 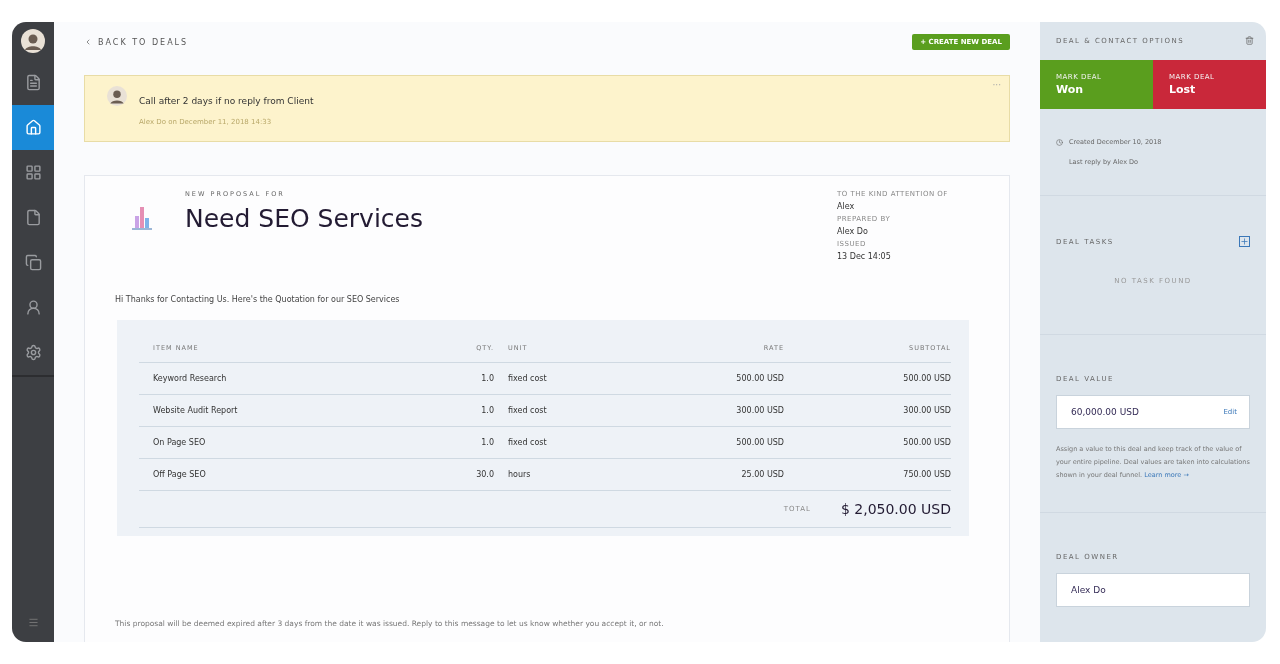 What do you see at coordinates (484, 474) in the screenshot?
I see `table-cell-text: 30.0` at bounding box center [484, 474].